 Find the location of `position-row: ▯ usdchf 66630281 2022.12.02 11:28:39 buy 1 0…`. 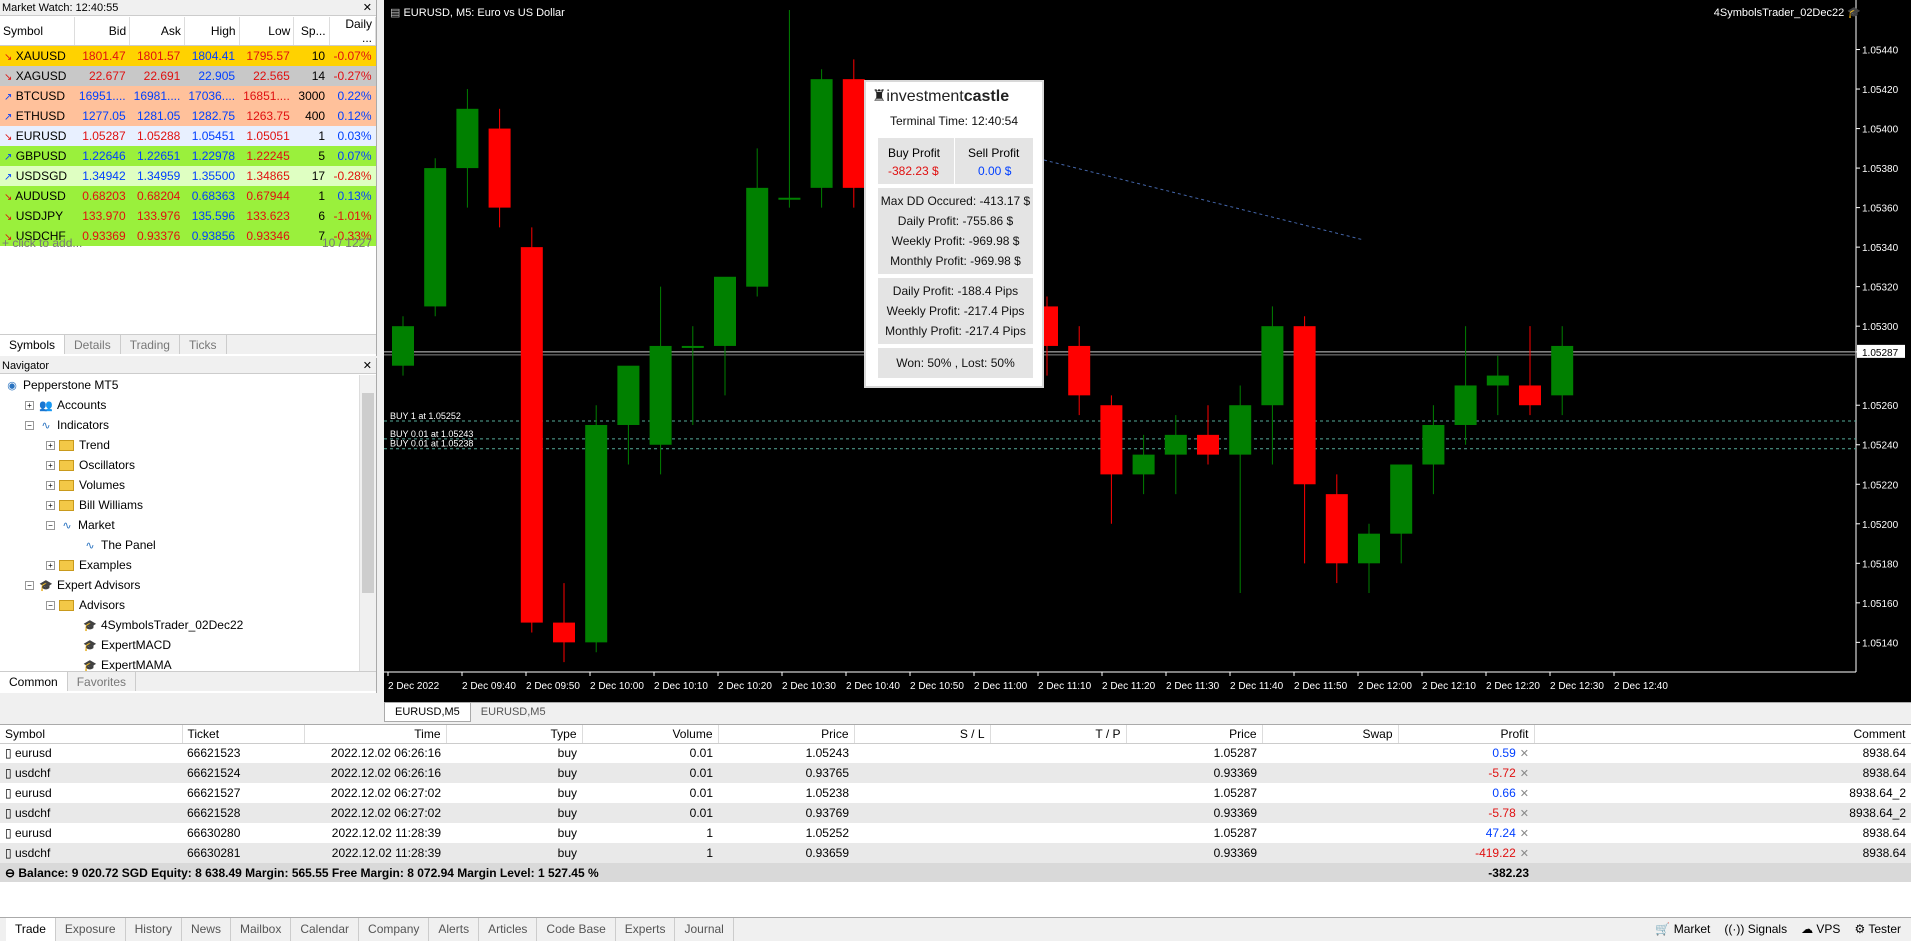

position-row: ▯ usdchf 66630281 2022.12.02 11:28:39 buy 1 0… is located at coordinates (955, 853).